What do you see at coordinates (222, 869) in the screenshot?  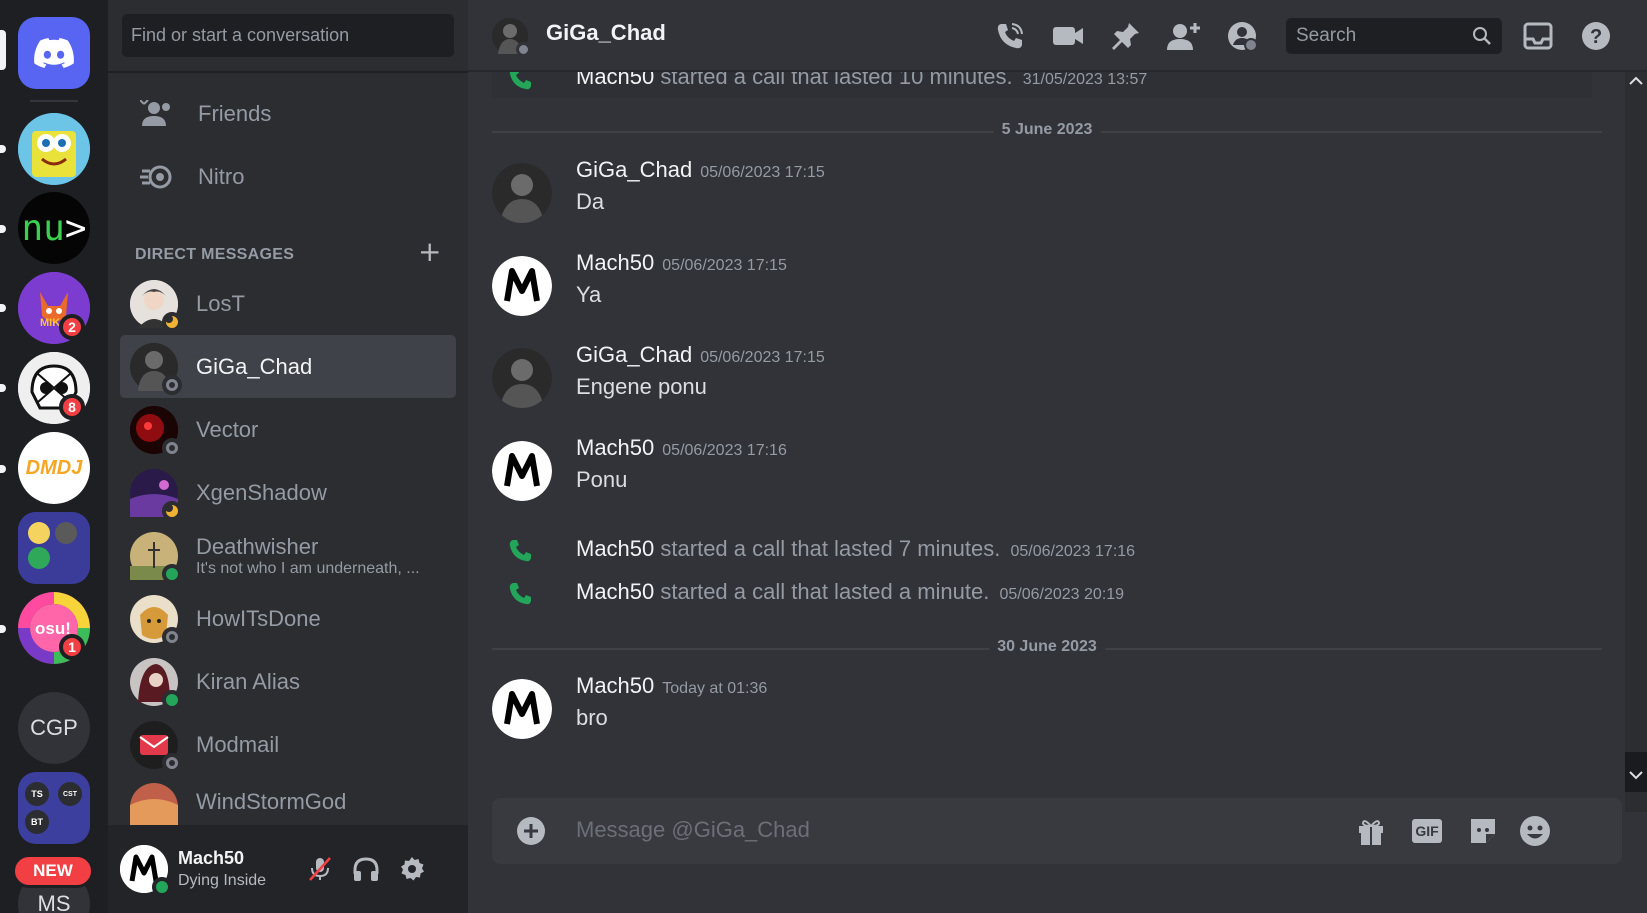 I see `user-info: Mach50 Dying Inside` at bounding box center [222, 869].